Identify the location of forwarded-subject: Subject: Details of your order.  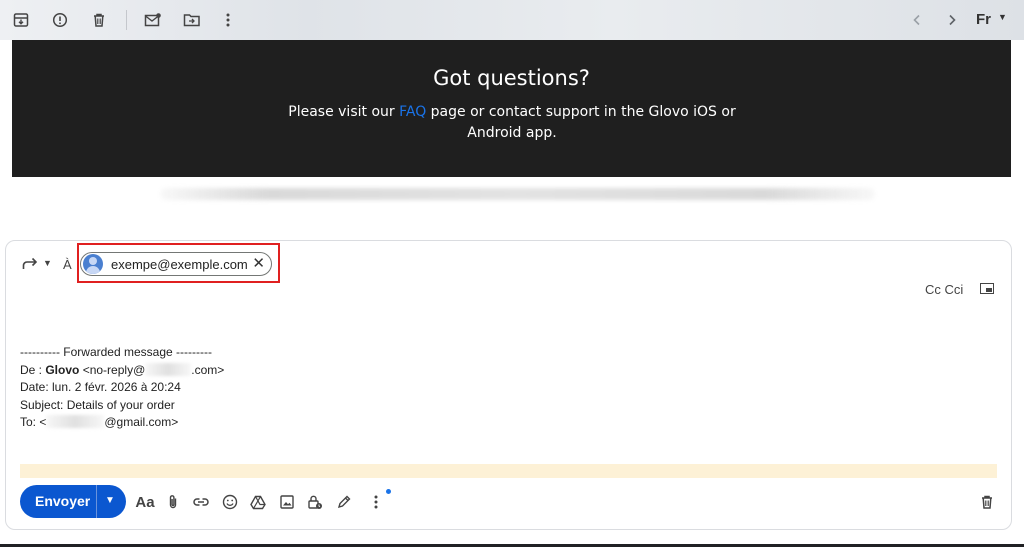
(97, 404).